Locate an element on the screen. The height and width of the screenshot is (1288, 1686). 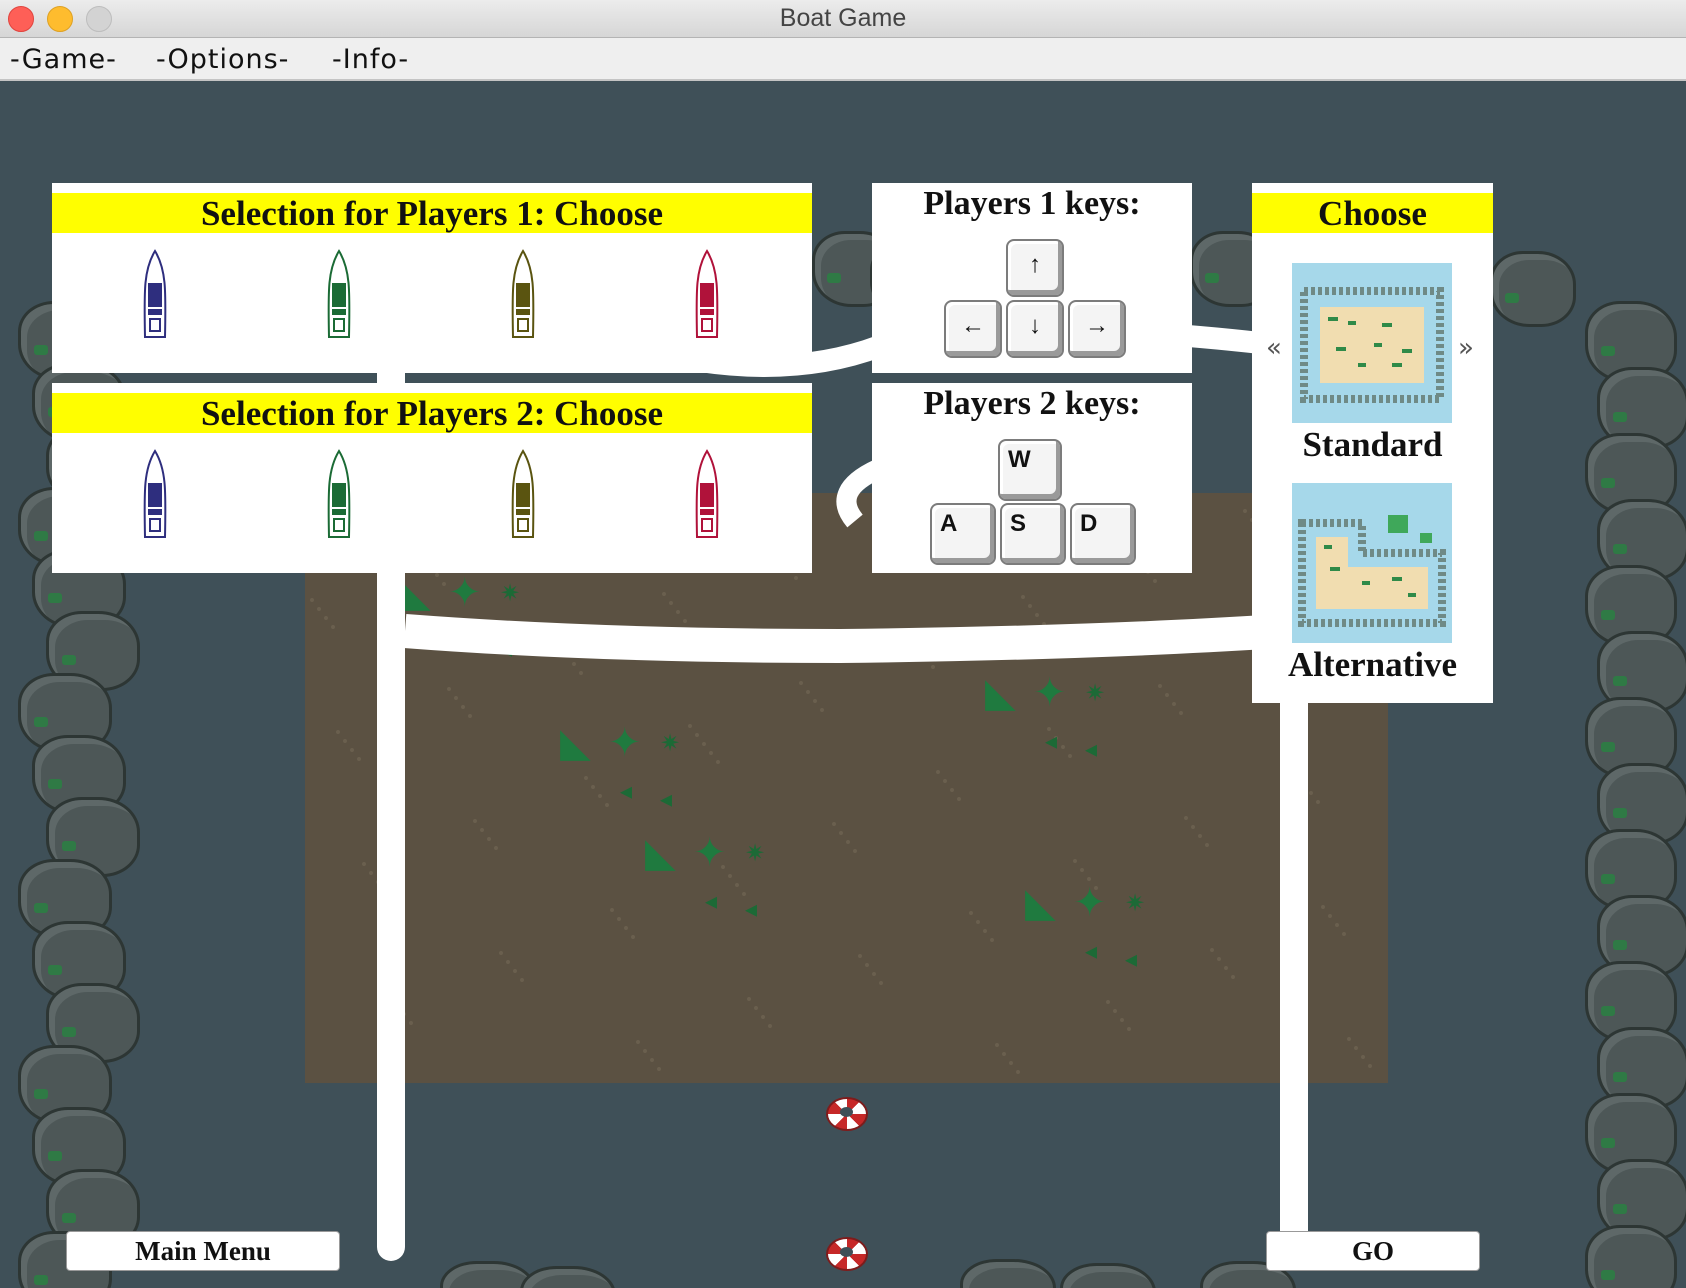
previous-map-icon: « is located at coordinates (1274, 348).